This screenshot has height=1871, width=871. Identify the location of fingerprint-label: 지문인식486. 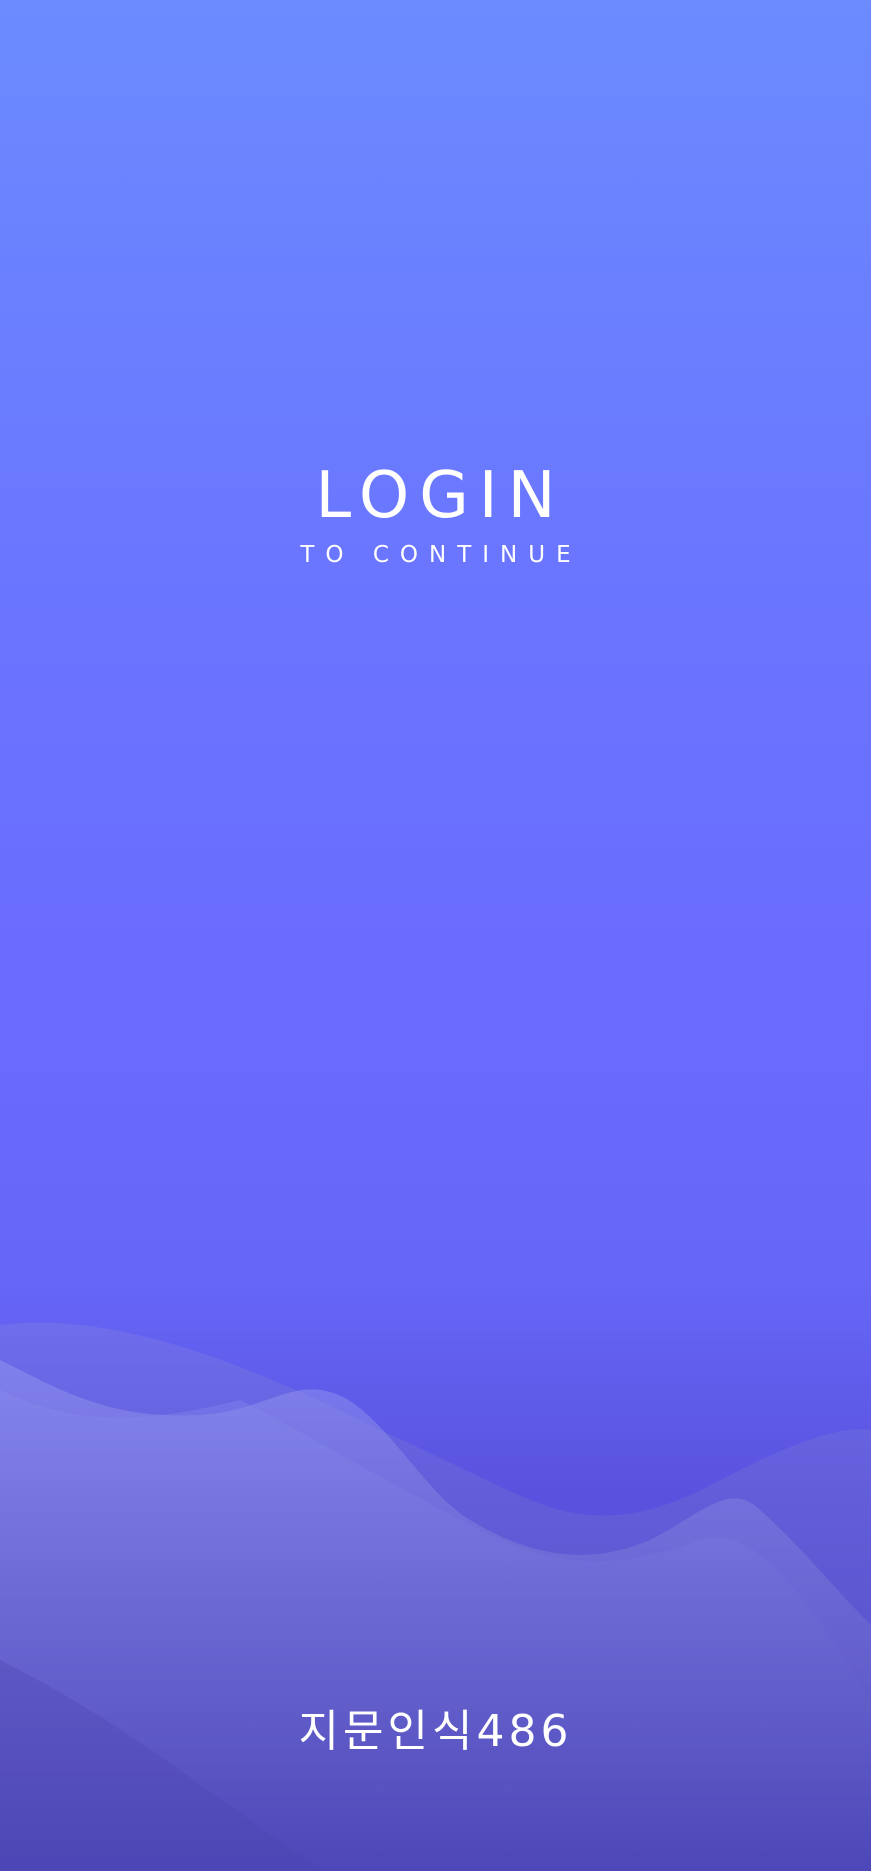
(435, 1732).